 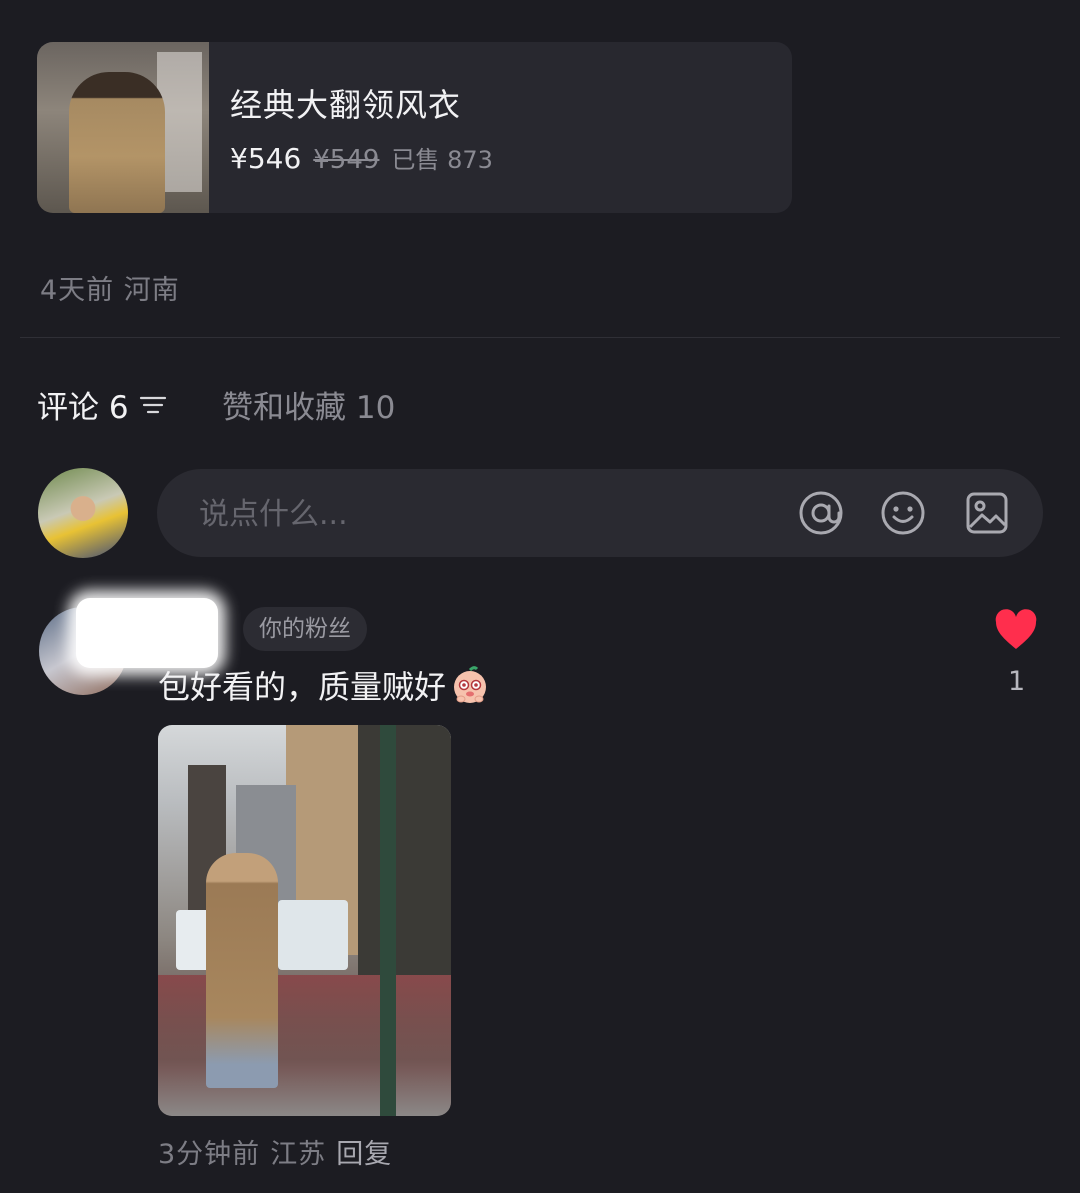 I want to click on comment-input, so click(x=479, y=514).